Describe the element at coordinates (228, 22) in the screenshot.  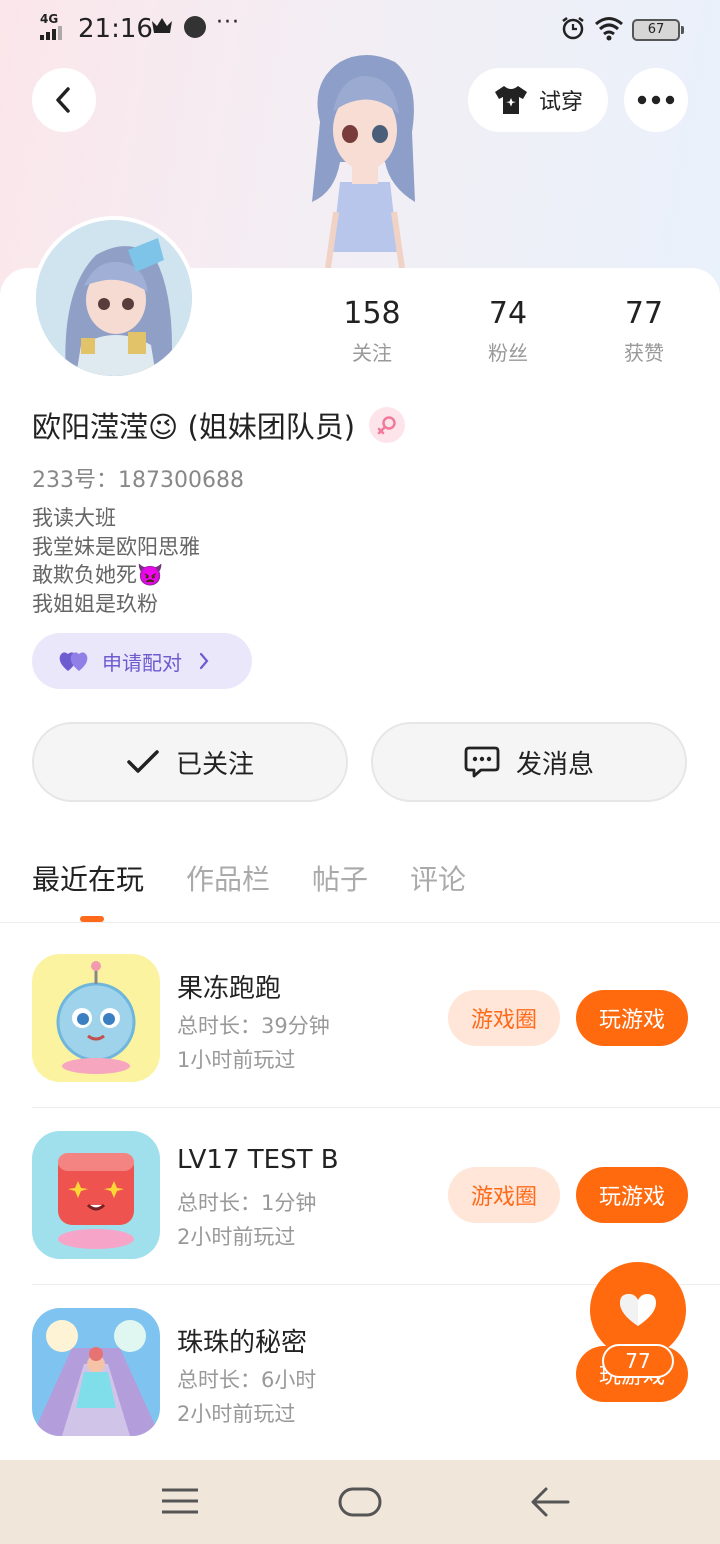
I see `more-notifications-icon: ···` at that location.